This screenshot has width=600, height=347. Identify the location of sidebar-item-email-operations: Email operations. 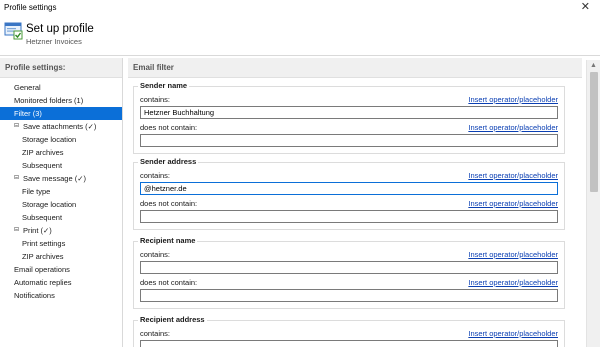
(61, 269).